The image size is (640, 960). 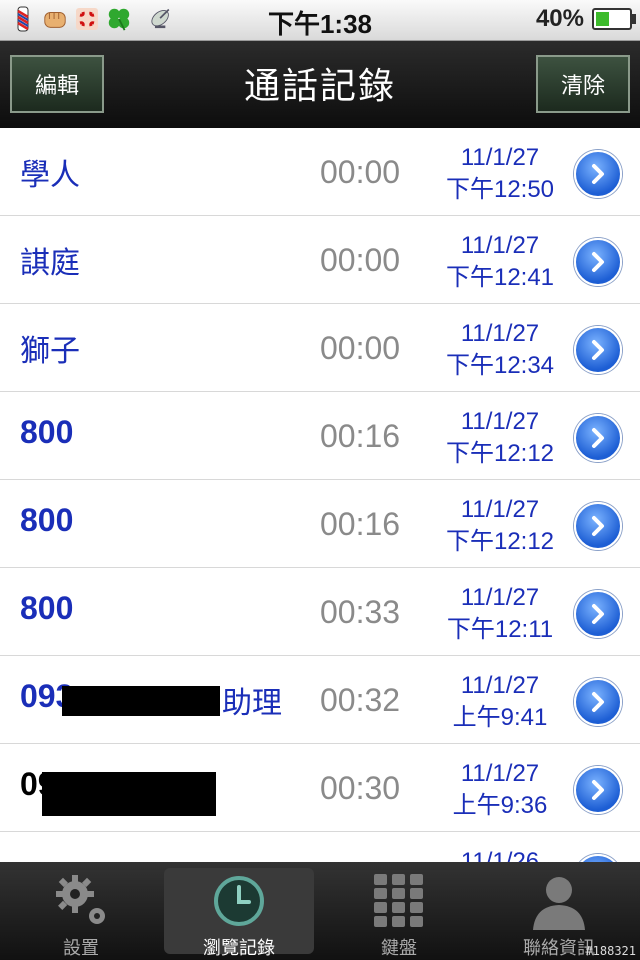 I want to click on call-date: 11/1/26, so click(x=500, y=855).